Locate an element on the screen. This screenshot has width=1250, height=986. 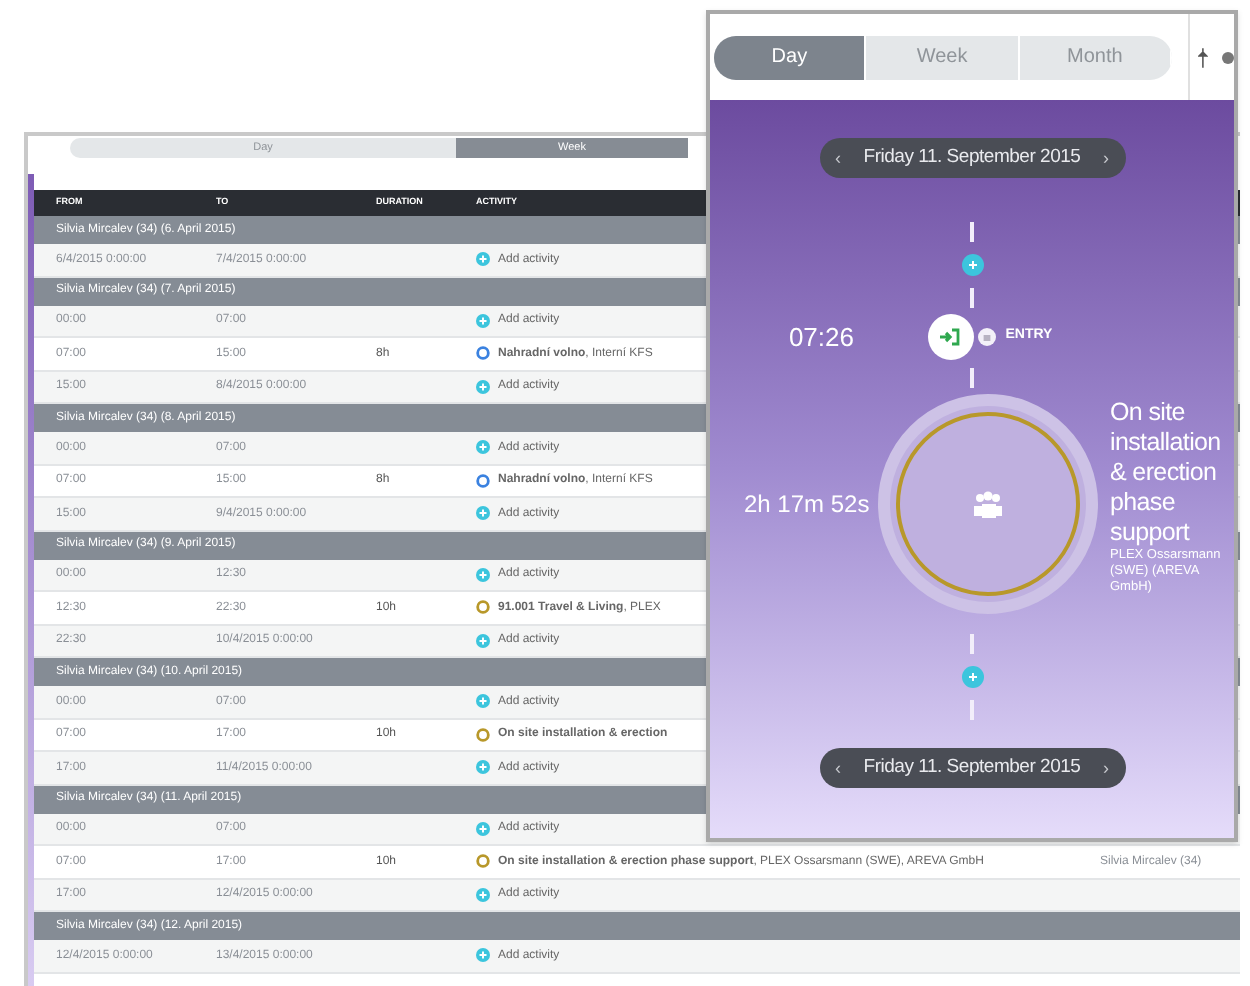
entry-time: 07:26 is located at coordinates (821, 337).